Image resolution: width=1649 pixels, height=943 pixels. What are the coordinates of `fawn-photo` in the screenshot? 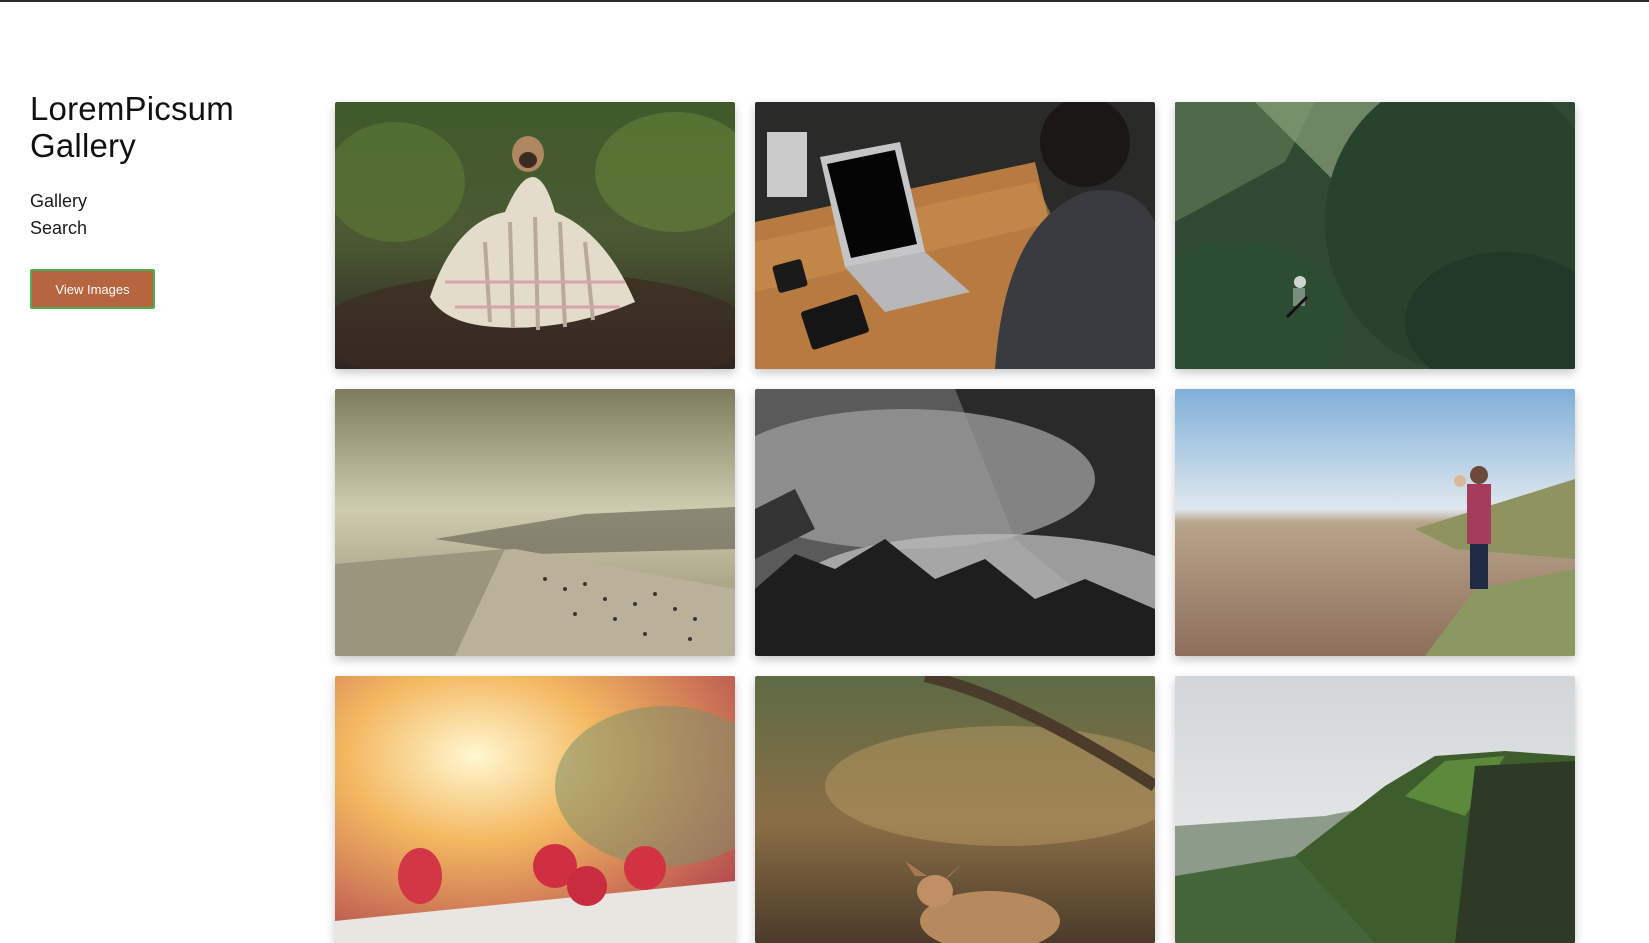 It's located at (955, 809).